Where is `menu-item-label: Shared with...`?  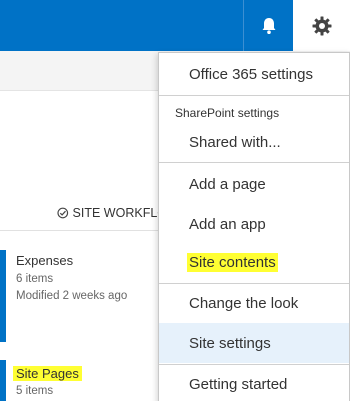
menu-item-label: Shared with... is located at coordinates (235, 142).